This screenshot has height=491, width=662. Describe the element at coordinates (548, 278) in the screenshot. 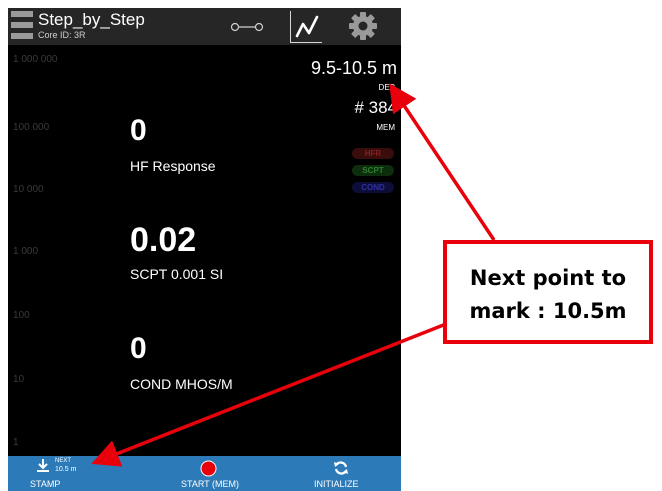

I see `callout-line-1: Next point to` at that location.